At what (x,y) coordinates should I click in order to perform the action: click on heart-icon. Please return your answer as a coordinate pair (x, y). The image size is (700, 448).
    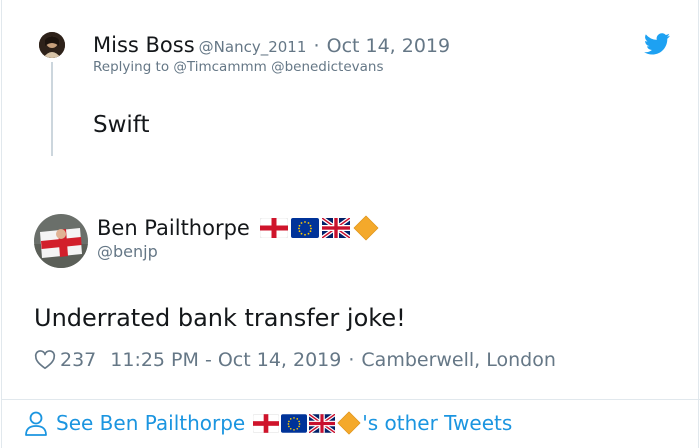
    Looking at the image, I should click on (45, 360).